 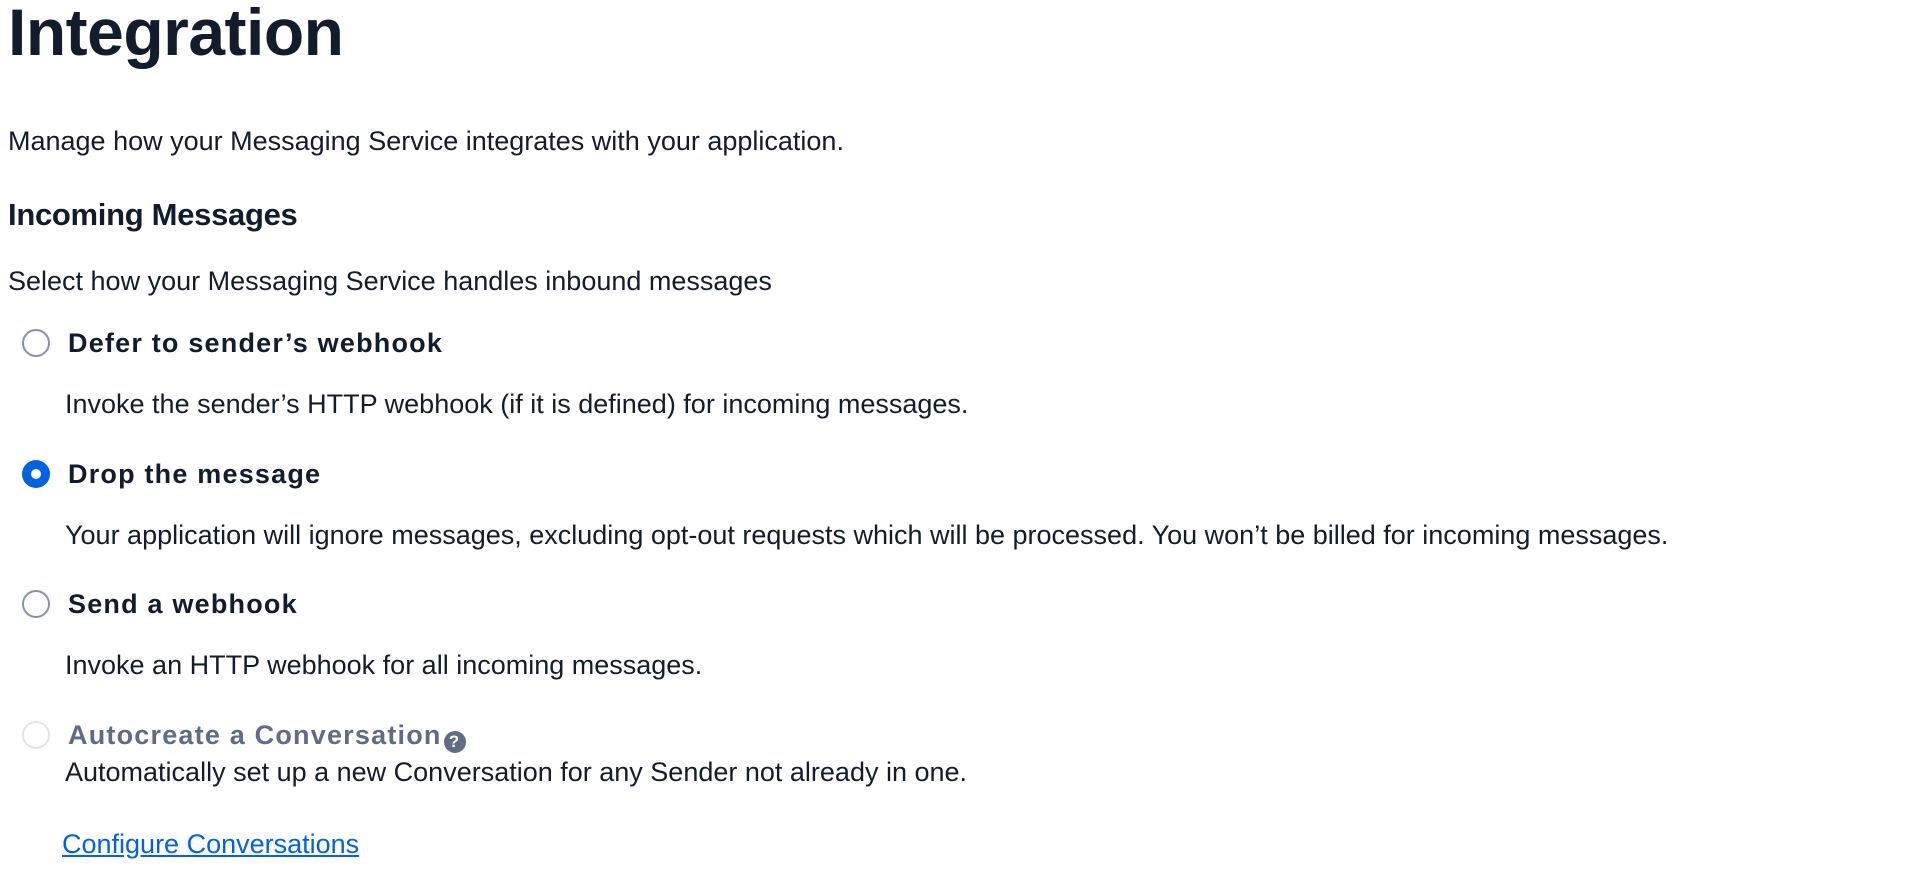 I want to click on radio-option-send-a-webhook: Send a webhook, so click(x=160, y=604).